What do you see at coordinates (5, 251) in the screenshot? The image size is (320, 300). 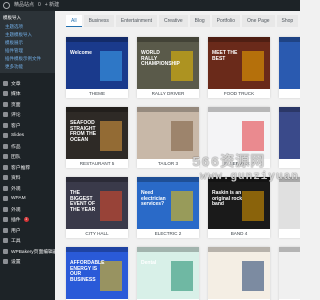 I see `wpbakery-icon` at bounding box center [5, 251].